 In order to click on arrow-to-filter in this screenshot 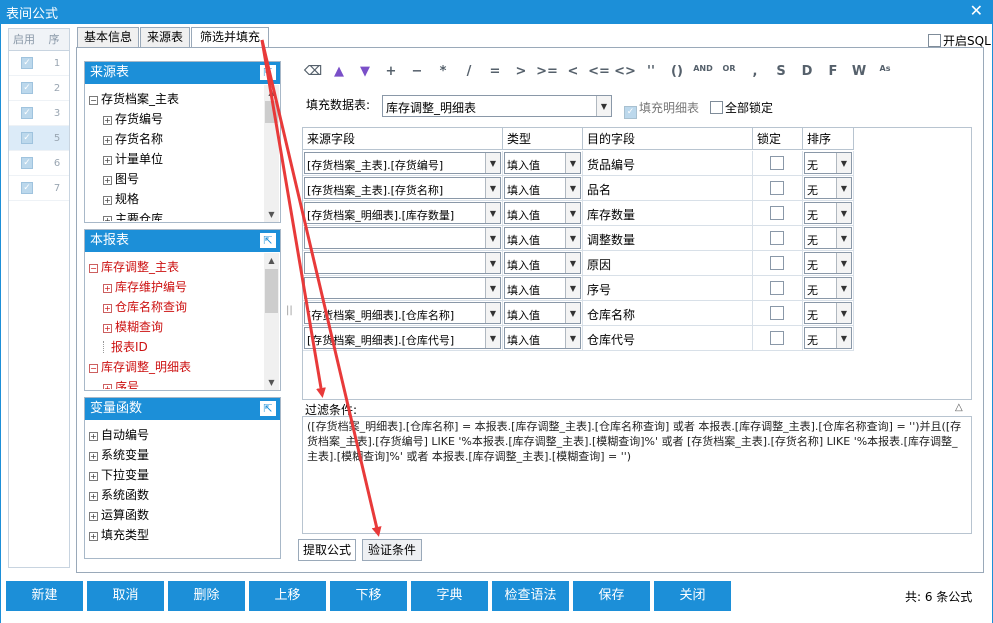, I will do `click(293, 218)`.